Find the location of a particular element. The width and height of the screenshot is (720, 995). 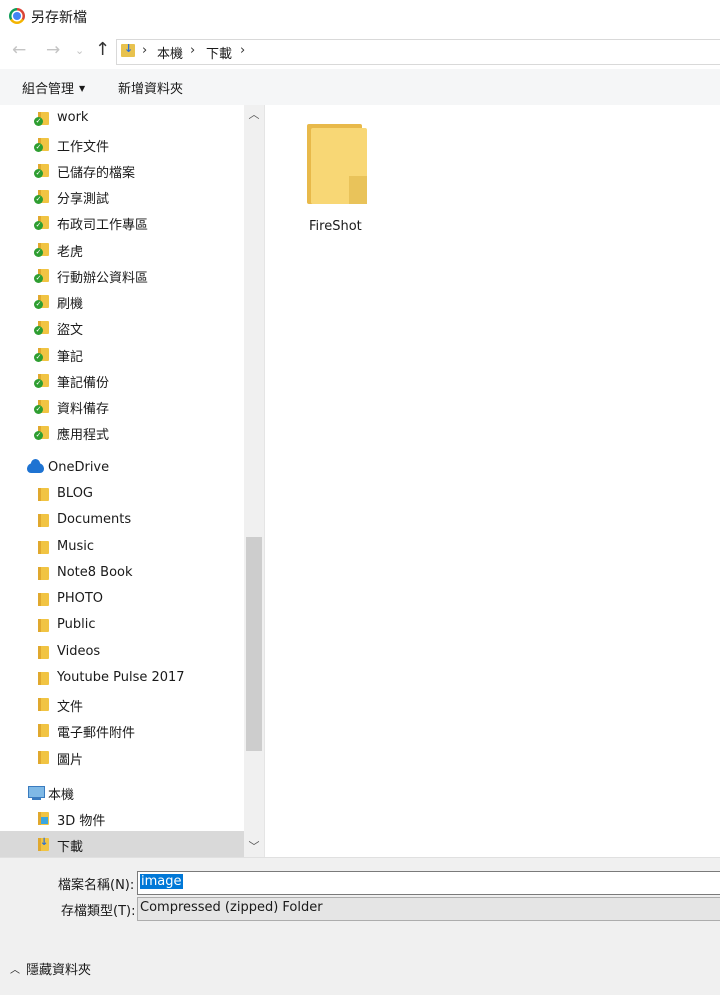

filetype-select: Compressed (zipped) Folder is located at coordinates (428, 909).